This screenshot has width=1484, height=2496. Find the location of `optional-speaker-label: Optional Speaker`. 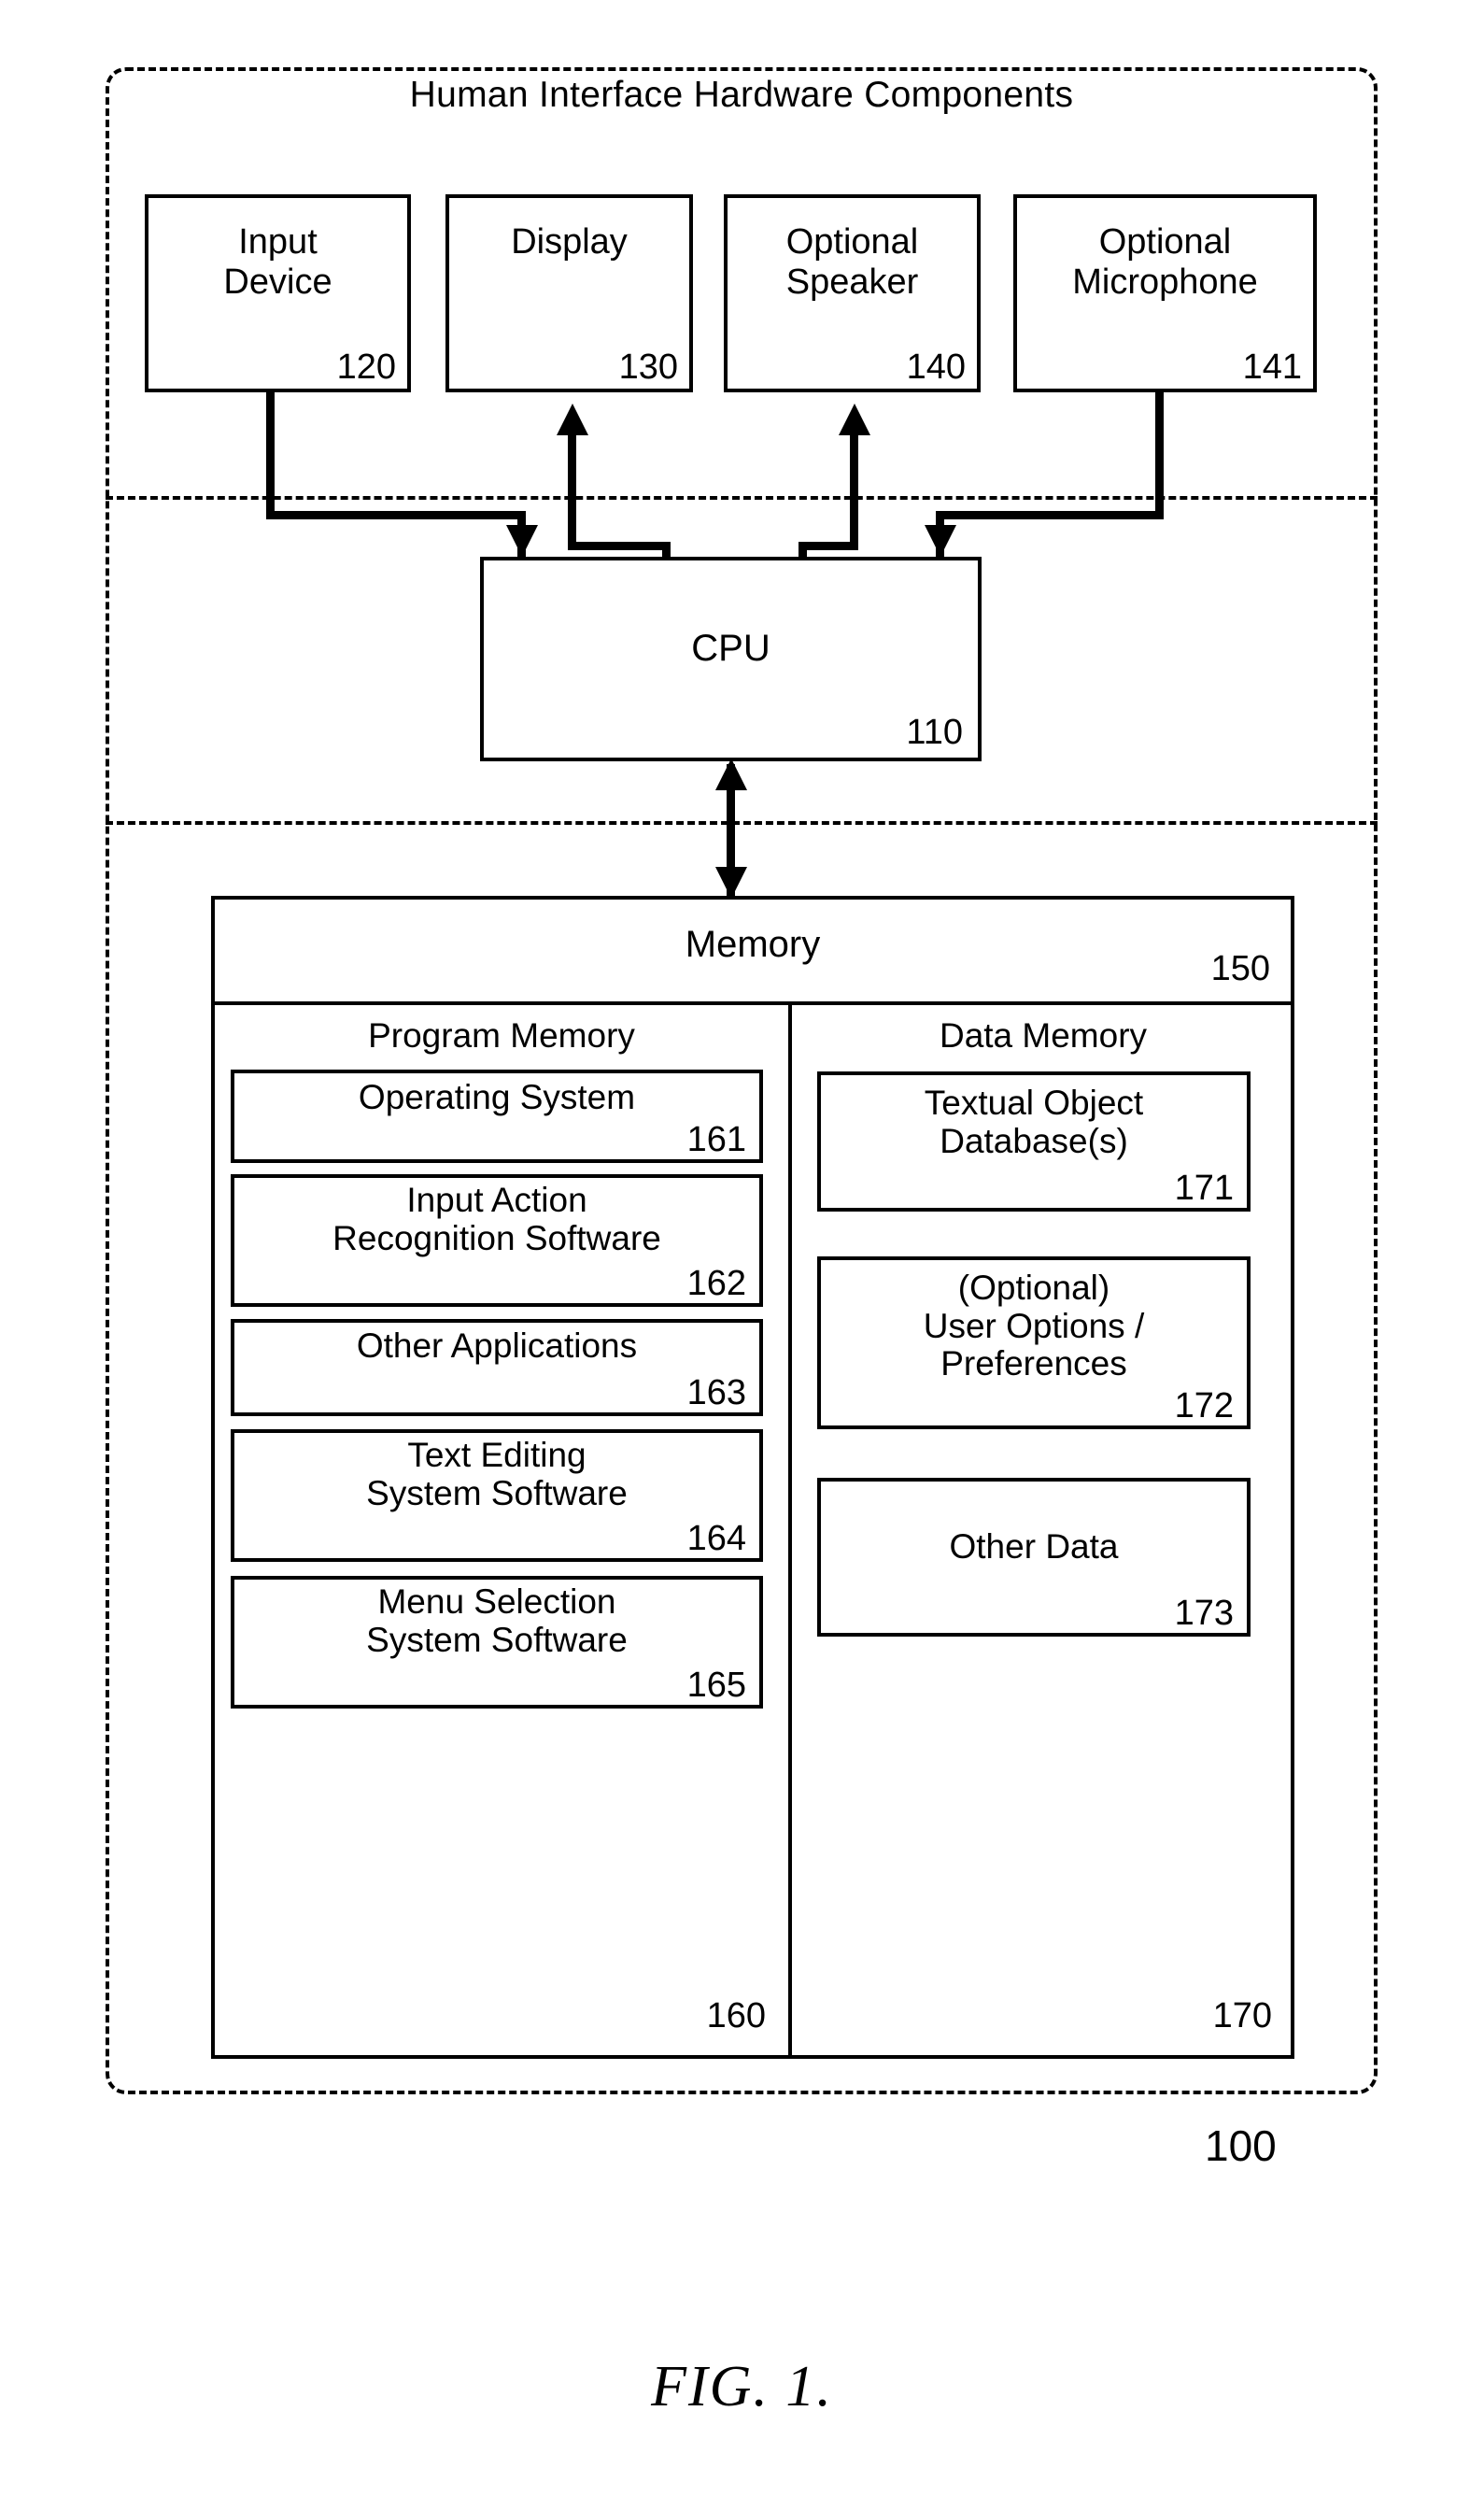

optional-speaker-label: Optional Speaker is located at coordinates (852, 262).